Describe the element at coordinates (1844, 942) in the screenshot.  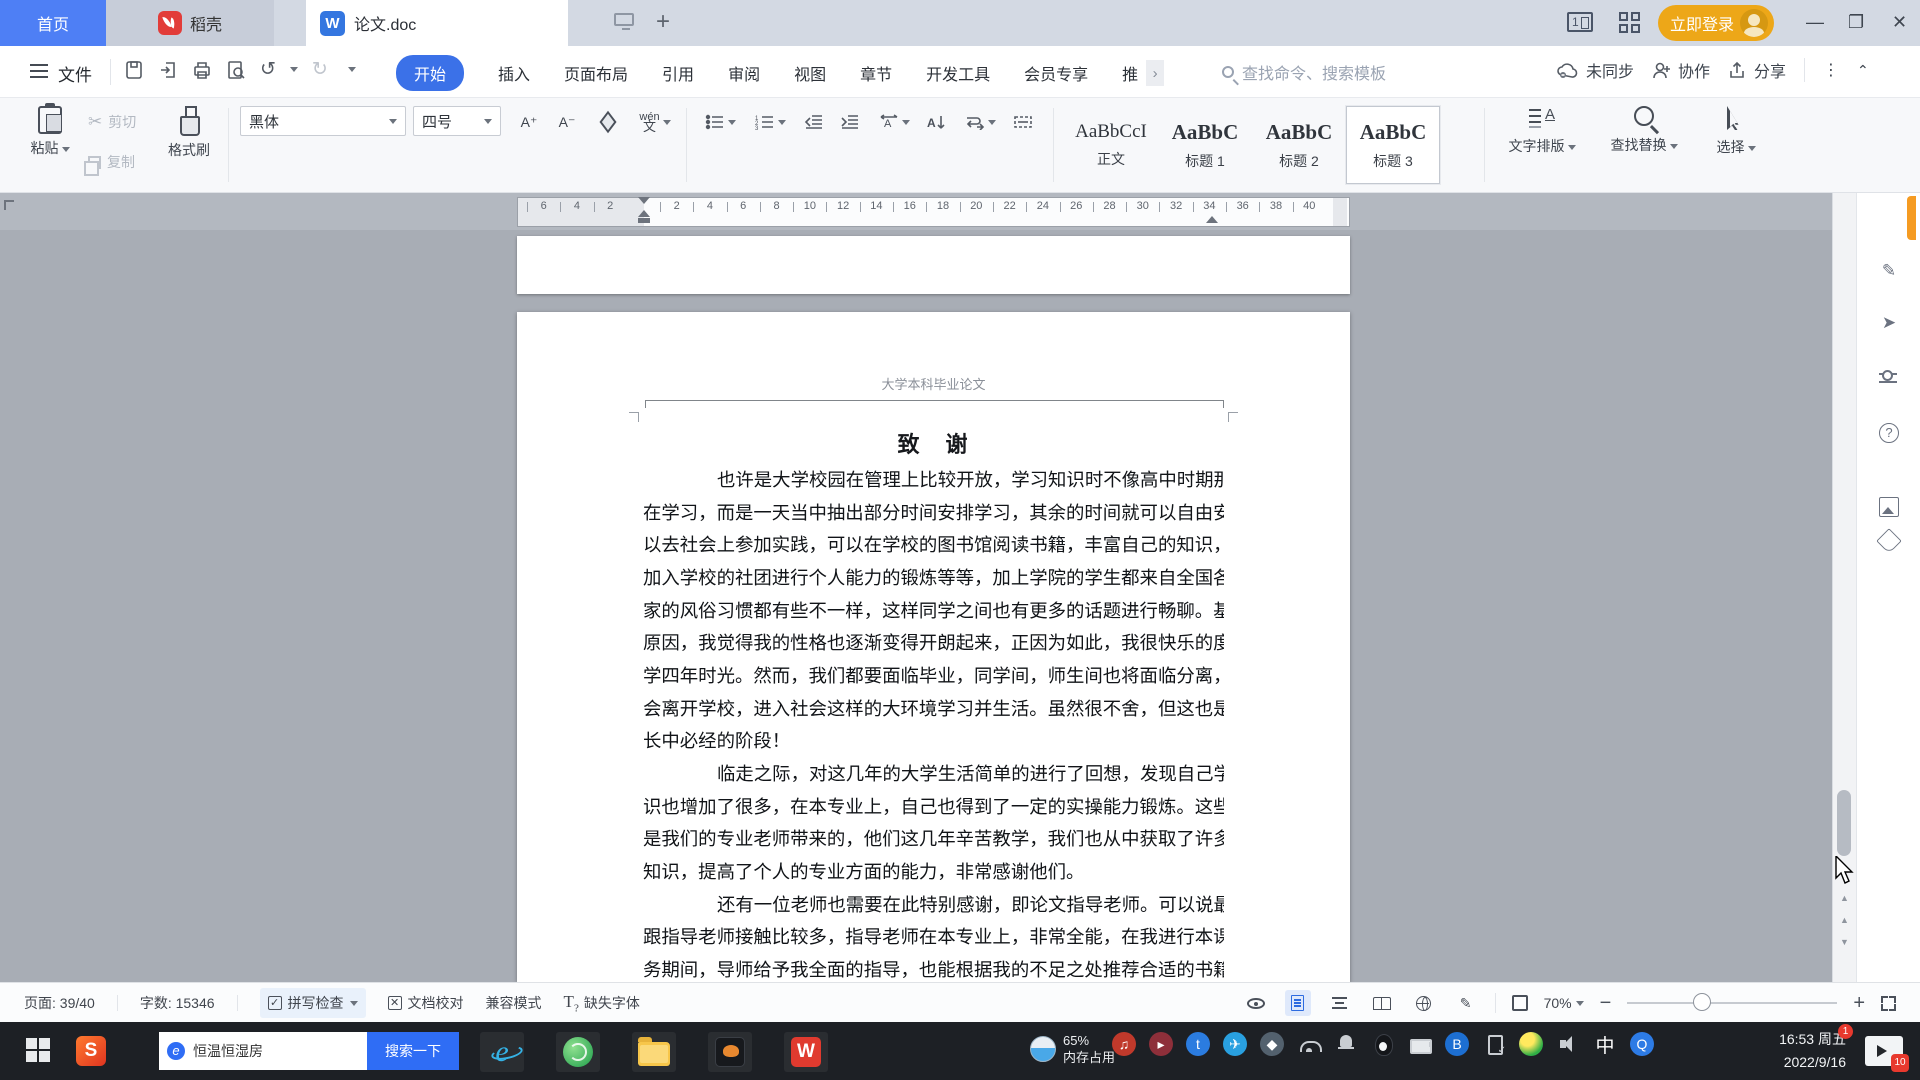
I see `next-page-icon: ▼` at that location.